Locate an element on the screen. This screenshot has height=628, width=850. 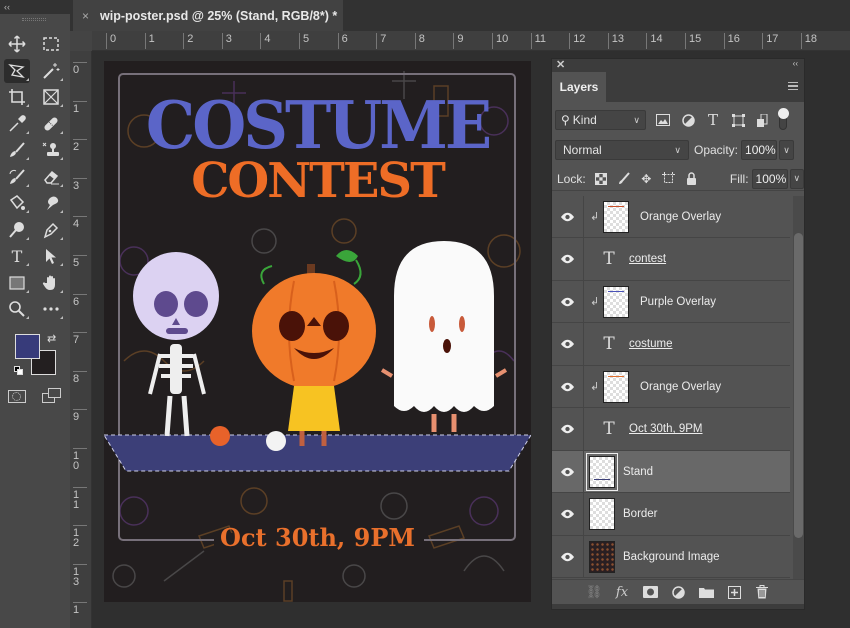
layers-scroll-thumb is located at coordinates (798, 385).